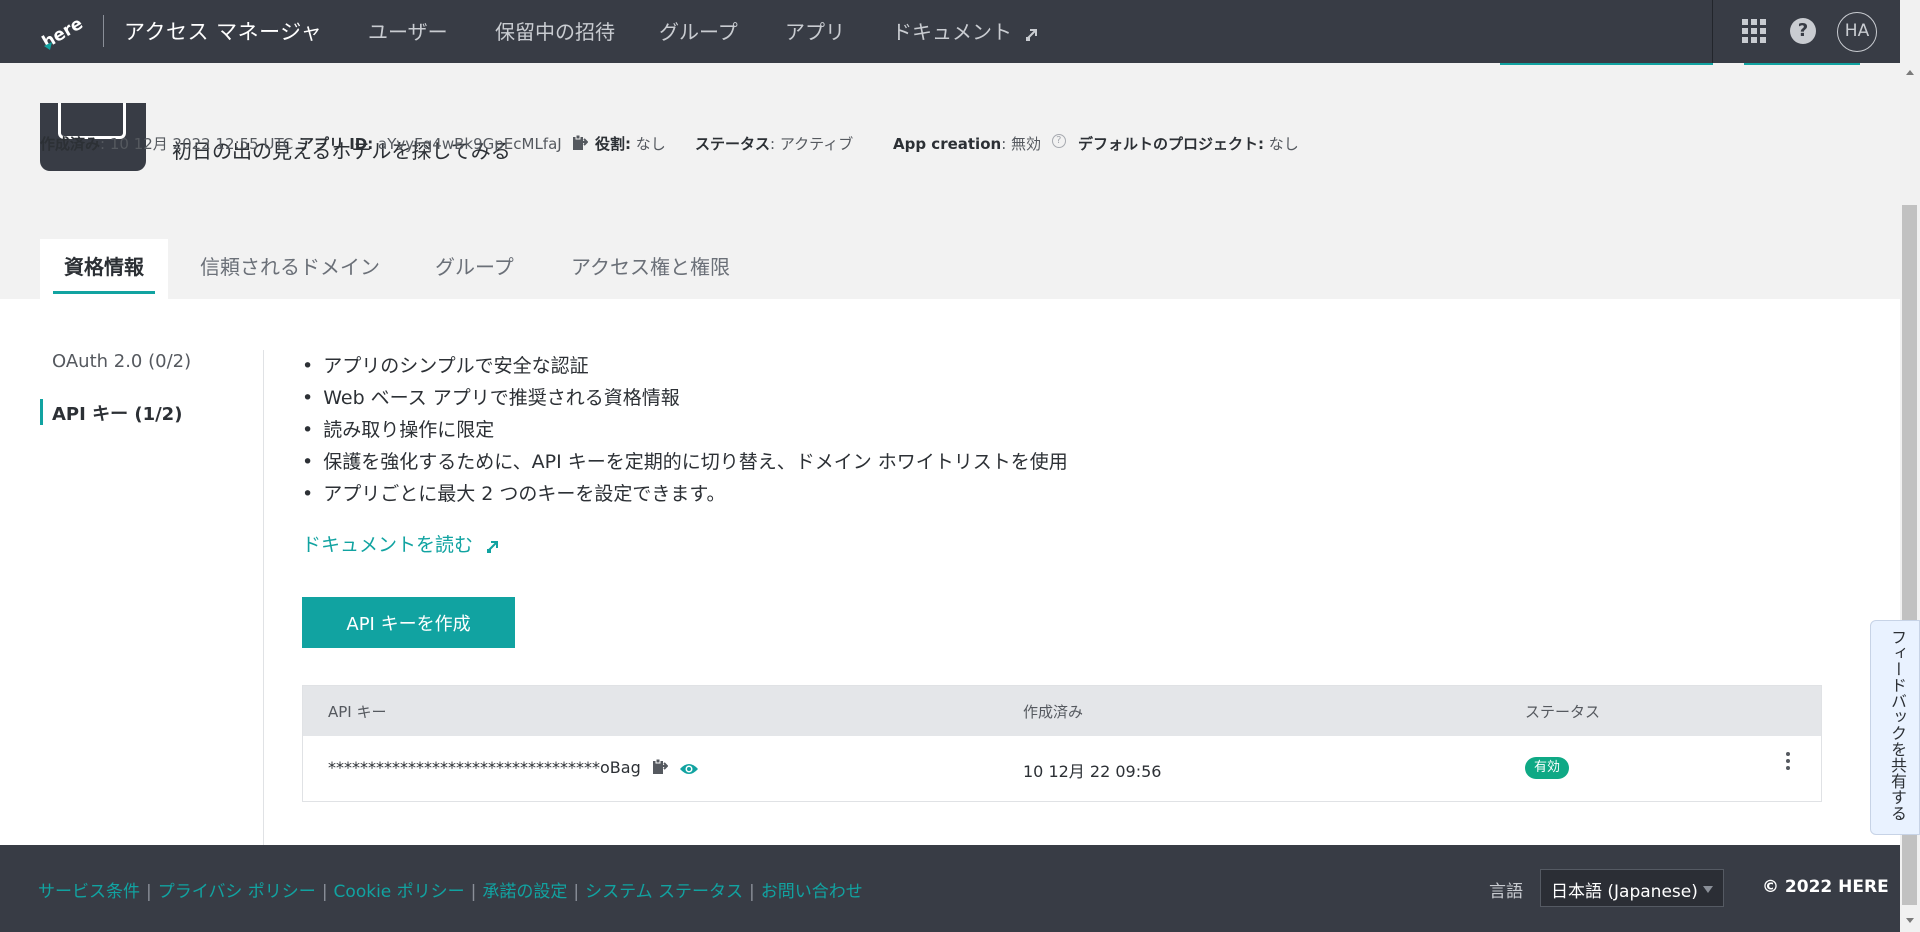 The width and height of the screenshot is (1920, 932). I want to click on copy-app-id-icon, so click(580, 142).